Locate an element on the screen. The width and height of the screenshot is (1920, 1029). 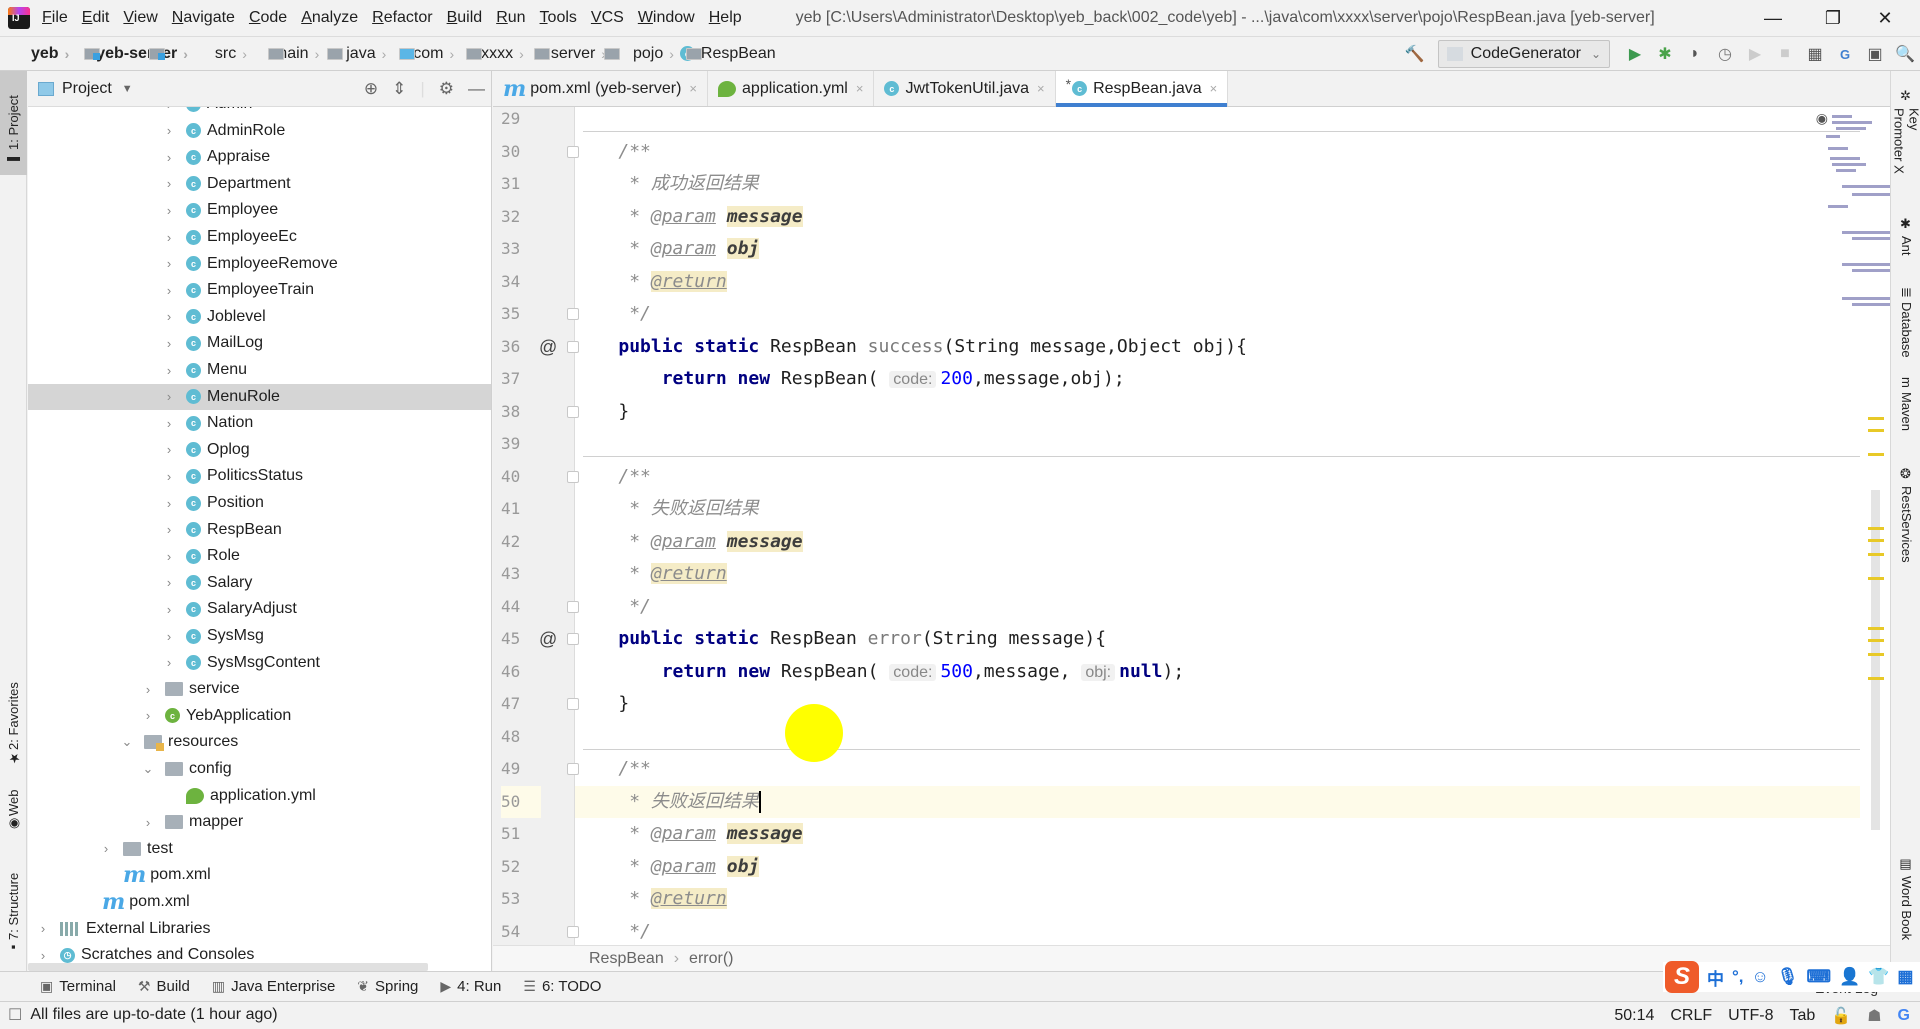
collapse-all-icon: ⇕ is located at coordinates (399, 89).